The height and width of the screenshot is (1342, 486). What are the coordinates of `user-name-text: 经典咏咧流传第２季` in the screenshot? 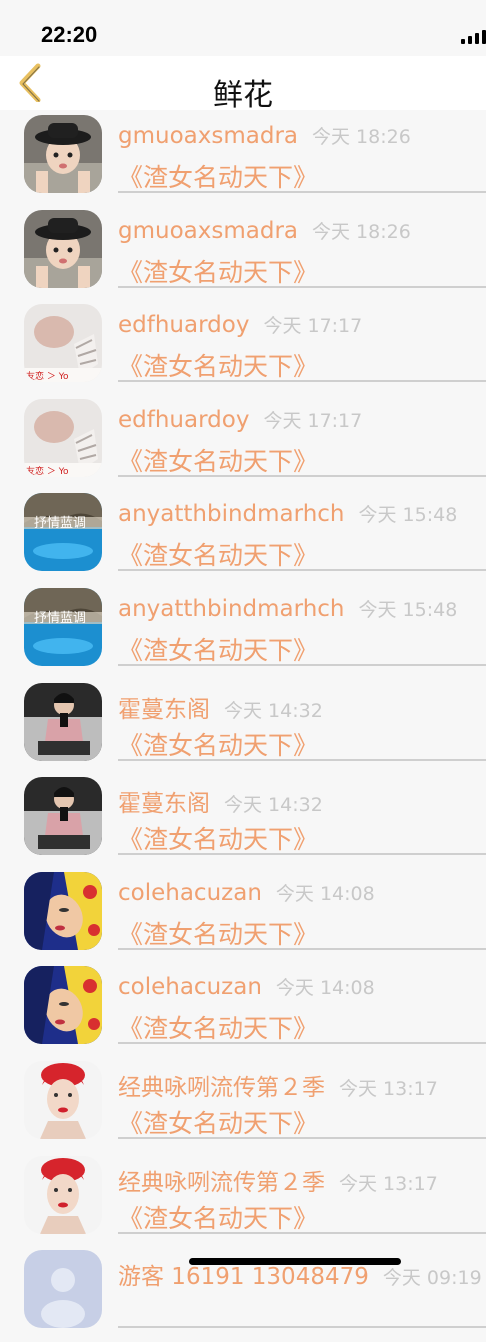 It's located at (221, 1182).